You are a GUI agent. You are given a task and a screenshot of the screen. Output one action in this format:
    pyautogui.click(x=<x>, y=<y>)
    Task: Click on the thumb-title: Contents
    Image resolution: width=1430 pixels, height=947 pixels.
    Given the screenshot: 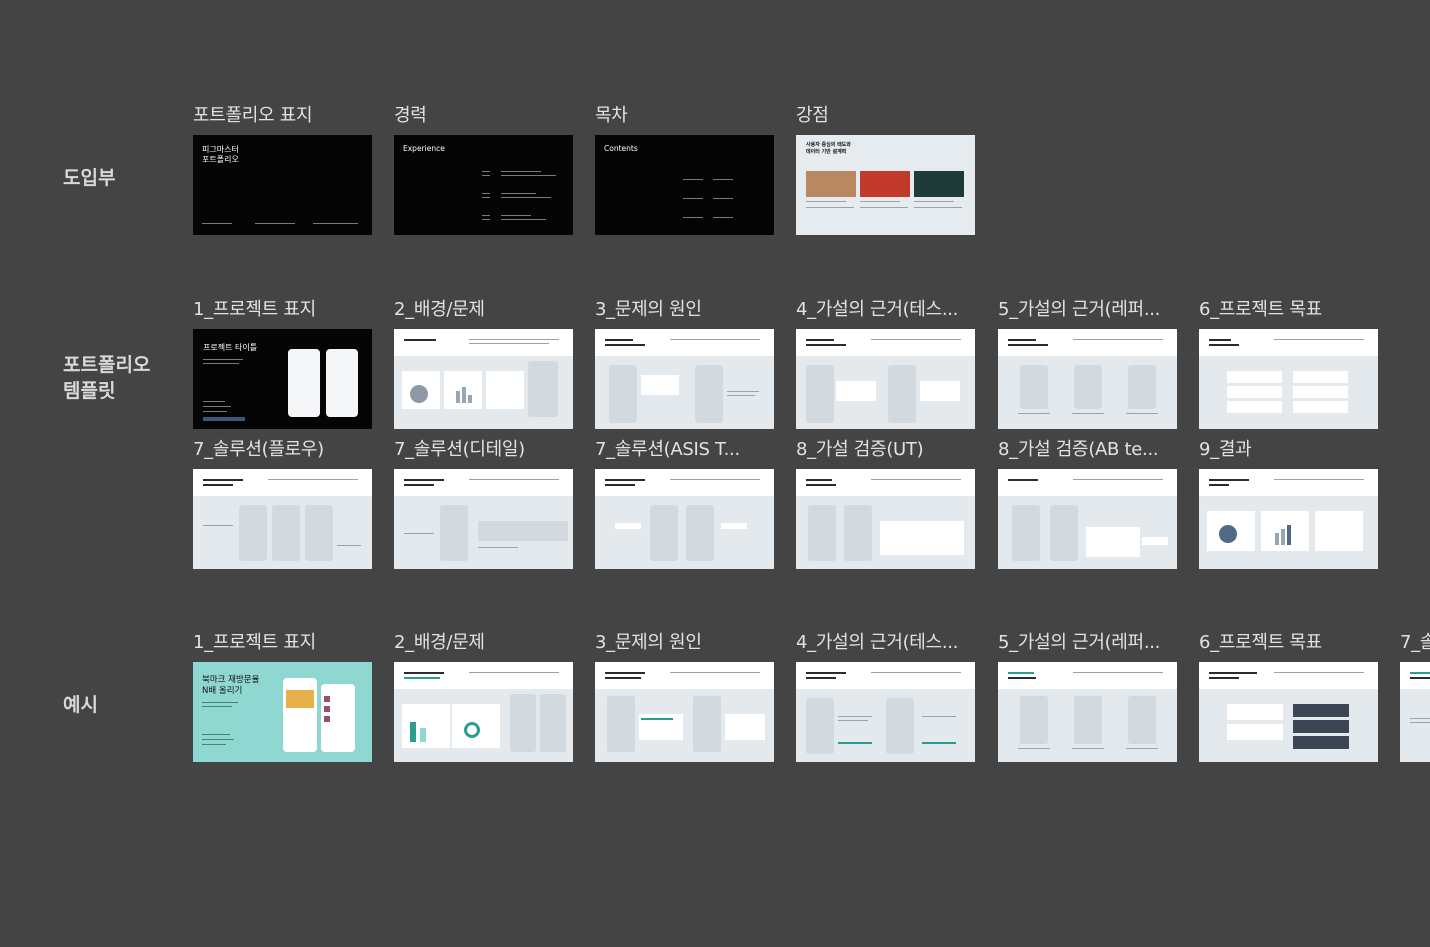 What is the action you would take?
    pyautogui.click(x=621, y=148)
    